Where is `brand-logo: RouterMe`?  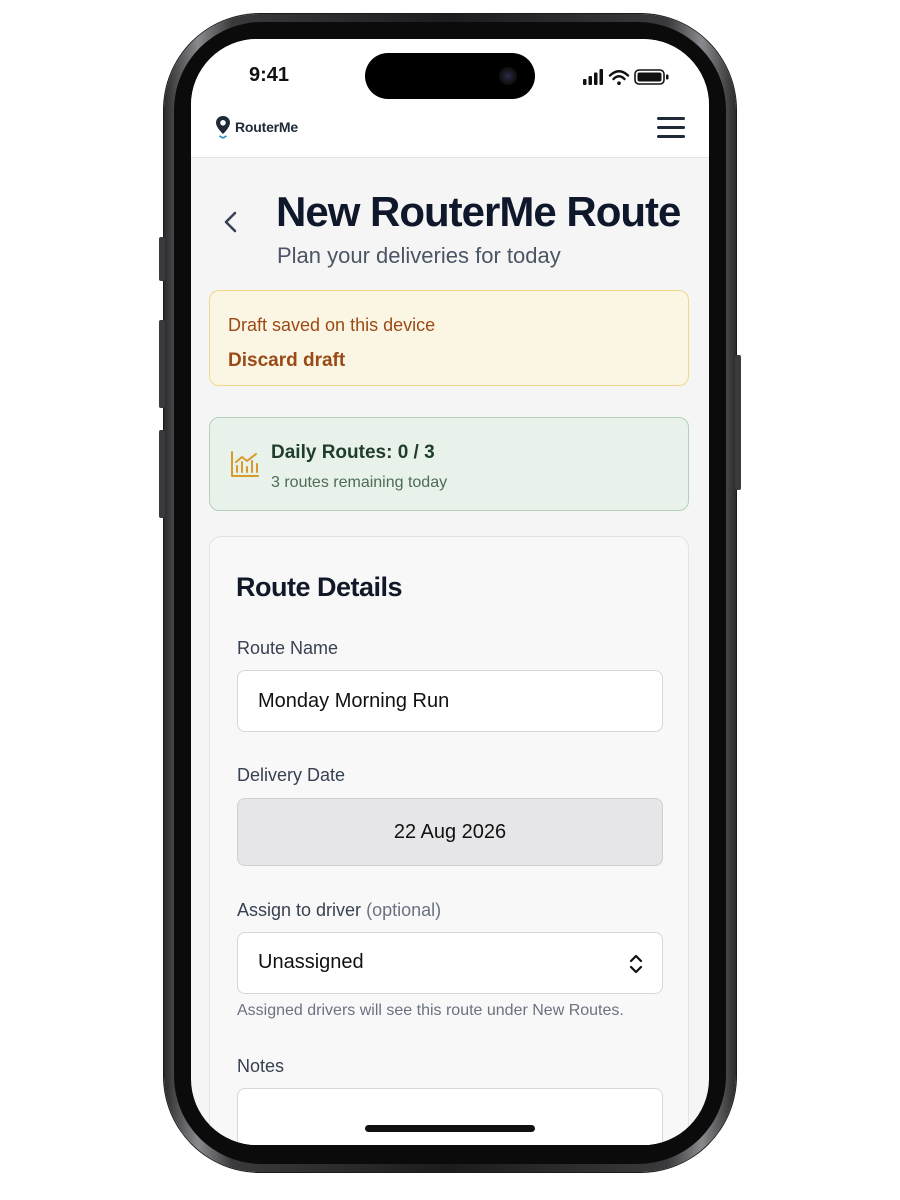 brand-logo: RouterMe is located at coordinates (256, 127).